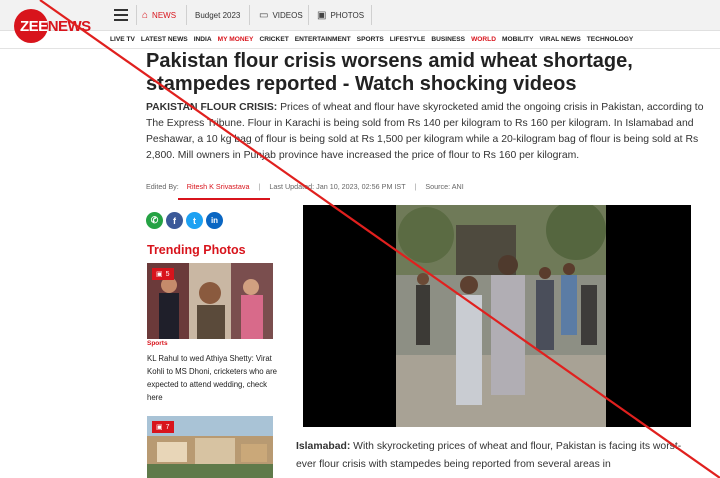 The image size is (720, 478). Describe the element at coordinates (210, 301) in the screenshot. I see `trending-card-image: ▣ 5` at that location.